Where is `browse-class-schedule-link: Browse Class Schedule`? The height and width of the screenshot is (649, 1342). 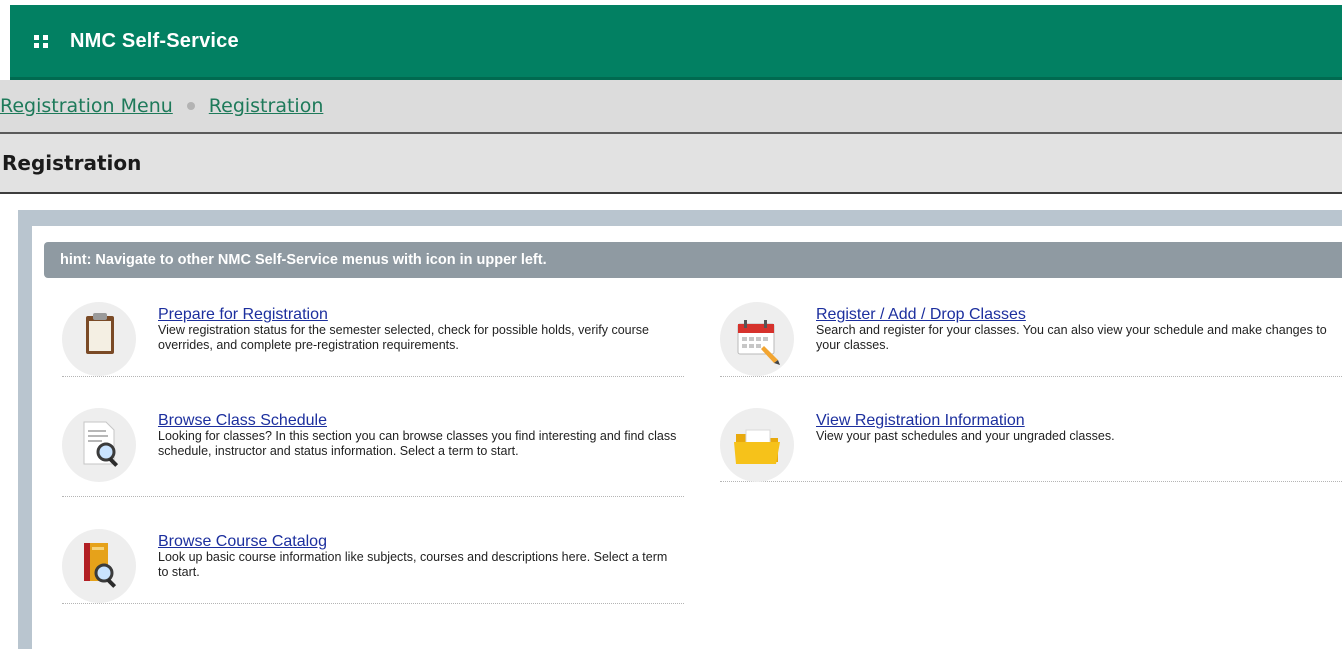
browse-class-schedule-link: Browse Class Schedule is located at coordinates (242, 421).